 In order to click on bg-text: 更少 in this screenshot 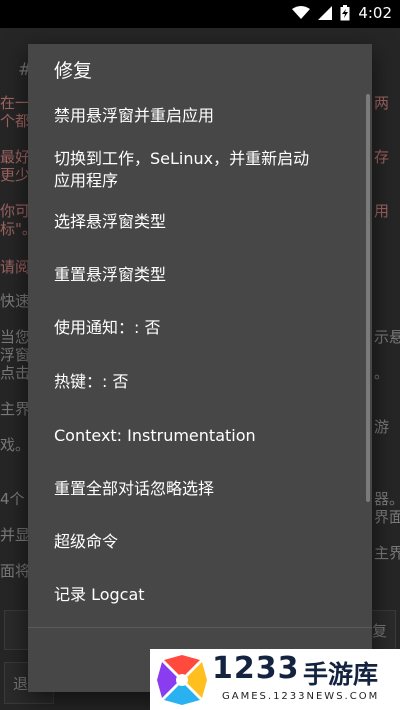, I will do `click(15, 175)`.